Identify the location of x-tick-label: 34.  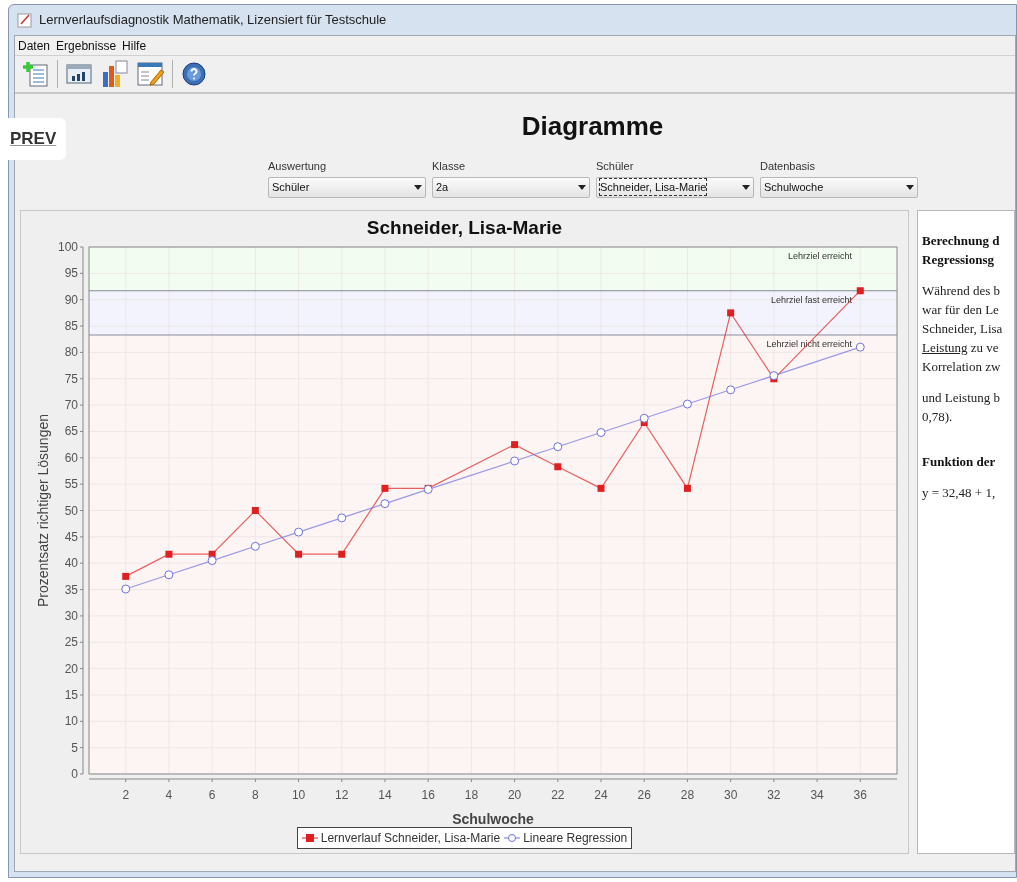
(817, 795).